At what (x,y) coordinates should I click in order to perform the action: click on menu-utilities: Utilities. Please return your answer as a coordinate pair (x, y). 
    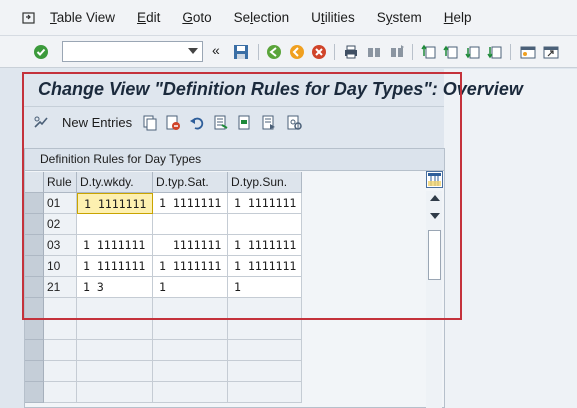
    Looking at the image, I should click on (333, 17).